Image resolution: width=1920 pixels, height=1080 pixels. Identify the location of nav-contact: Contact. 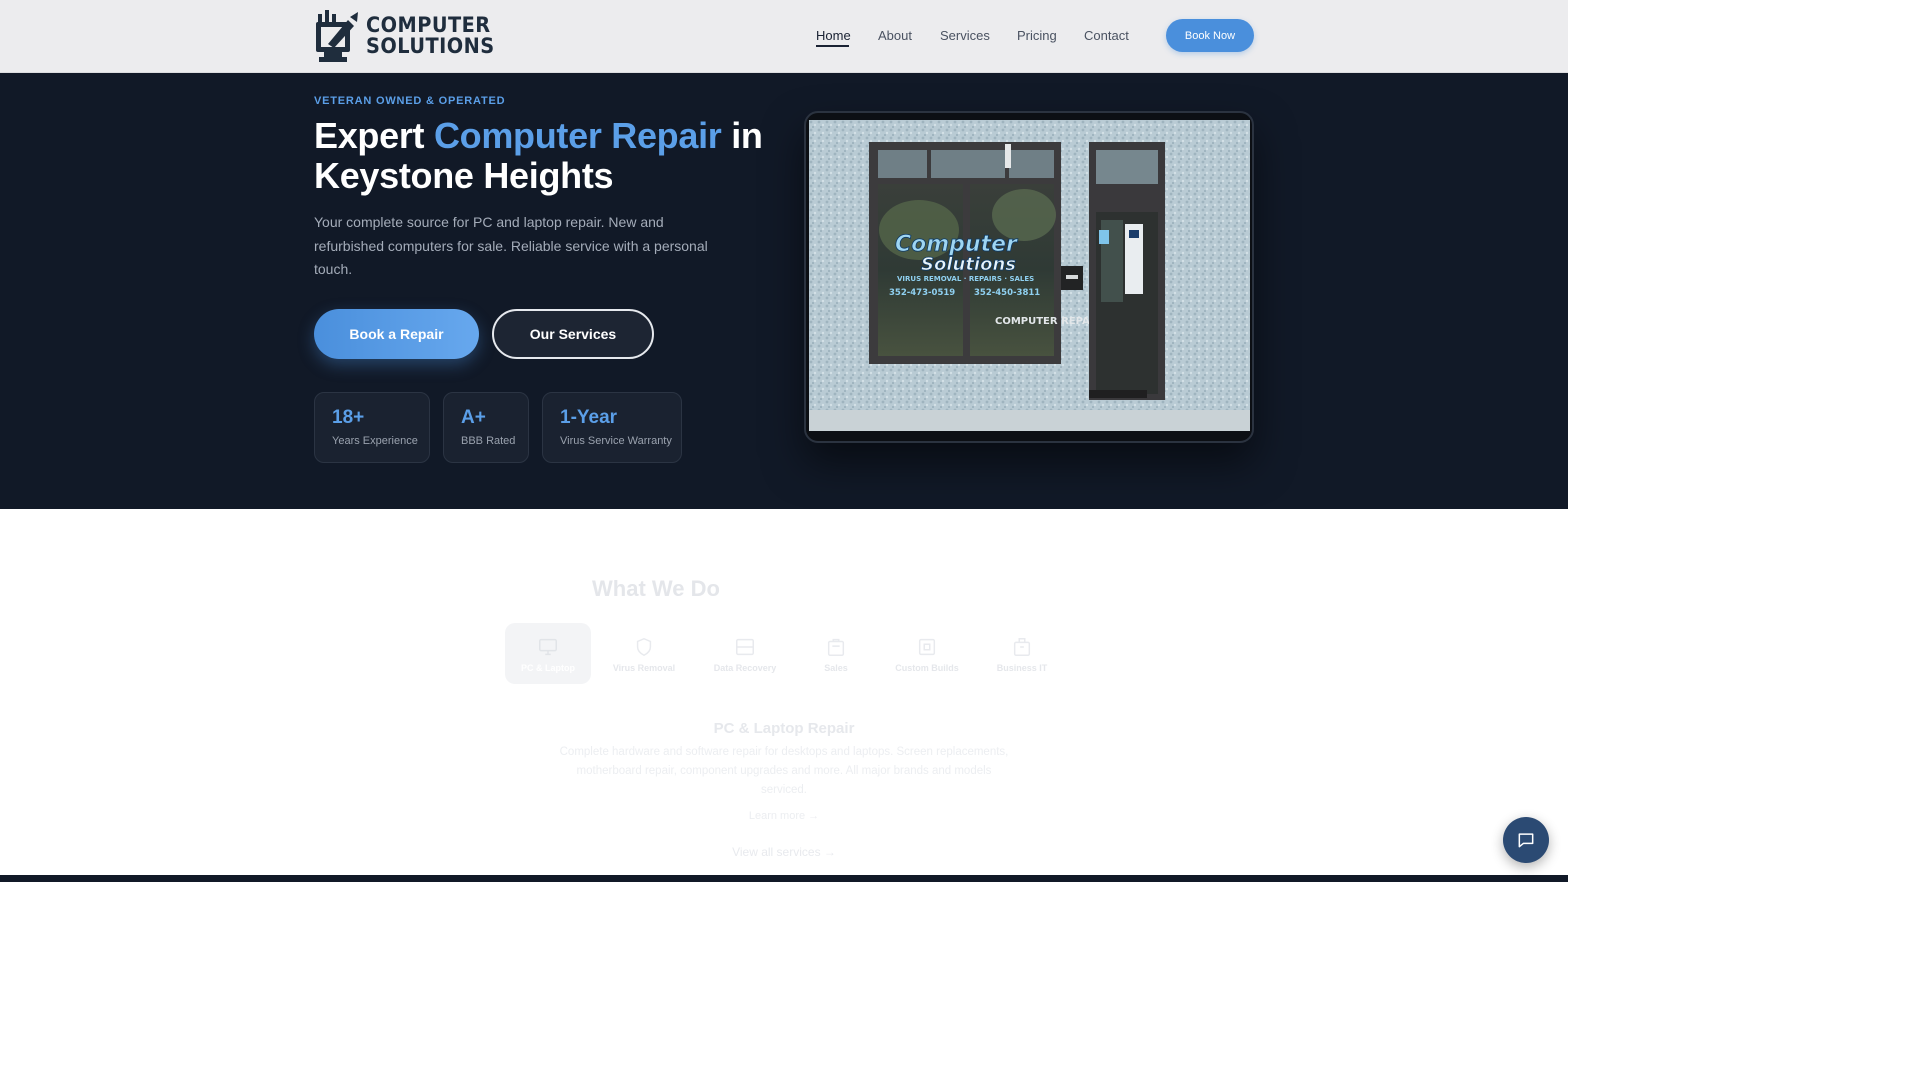
(1106, 35).